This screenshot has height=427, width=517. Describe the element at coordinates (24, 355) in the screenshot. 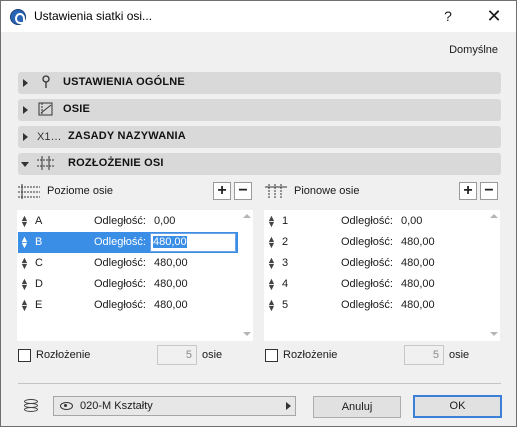

I see `horizontal-distribute-checkbox` at that location.